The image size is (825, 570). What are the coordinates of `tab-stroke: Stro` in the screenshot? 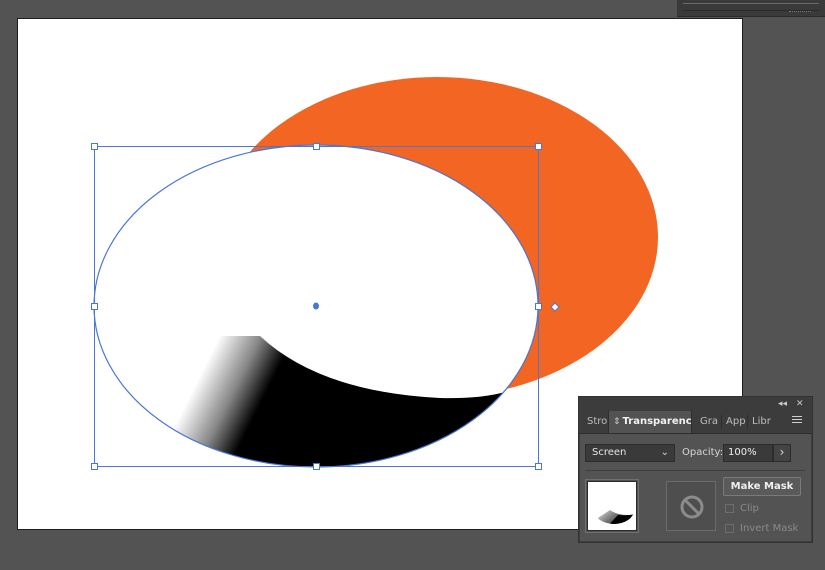 It's located at (596, 422).